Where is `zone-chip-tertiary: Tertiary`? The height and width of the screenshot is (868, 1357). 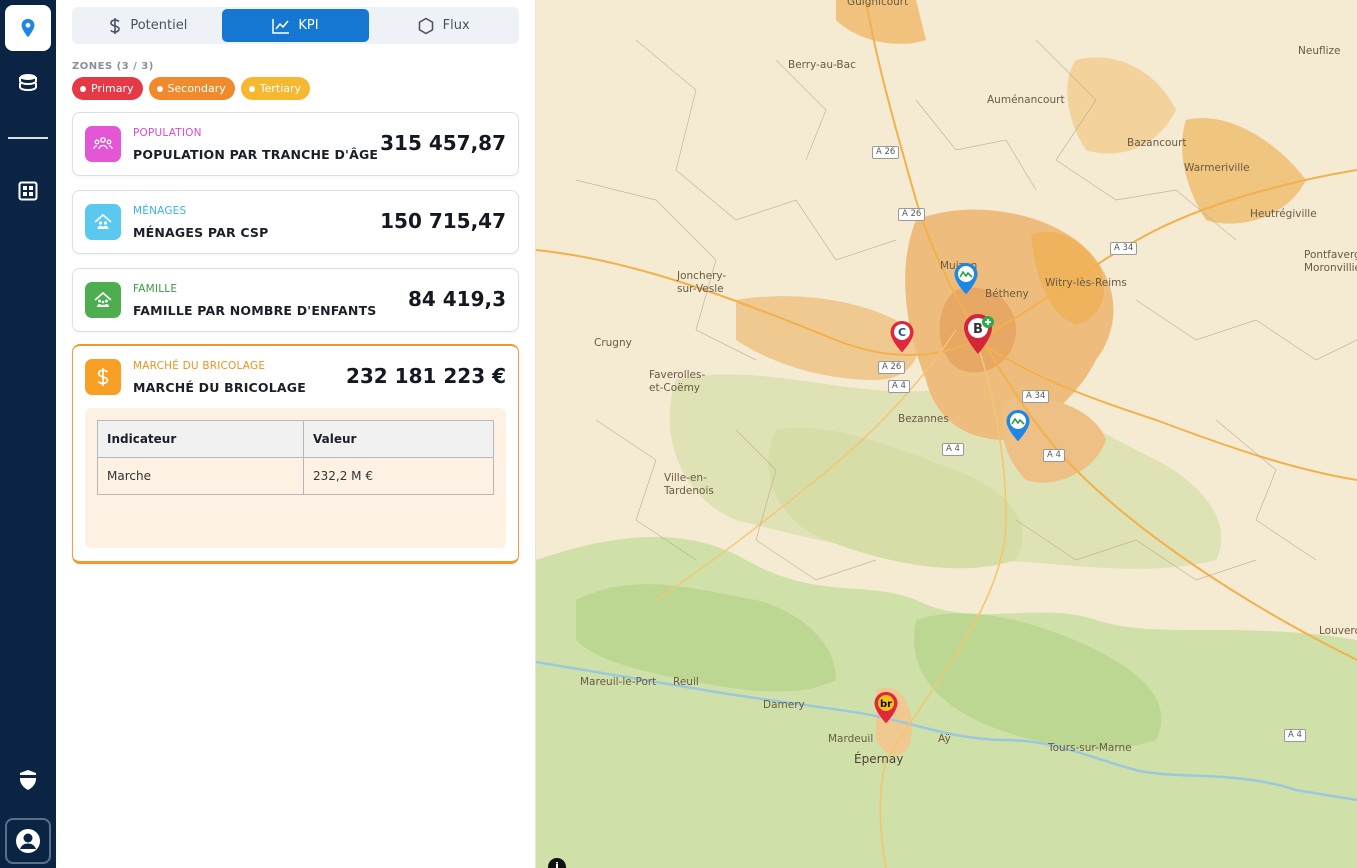
zone-chip-tertiary: Tertiary is located at coordinates (275, 88).